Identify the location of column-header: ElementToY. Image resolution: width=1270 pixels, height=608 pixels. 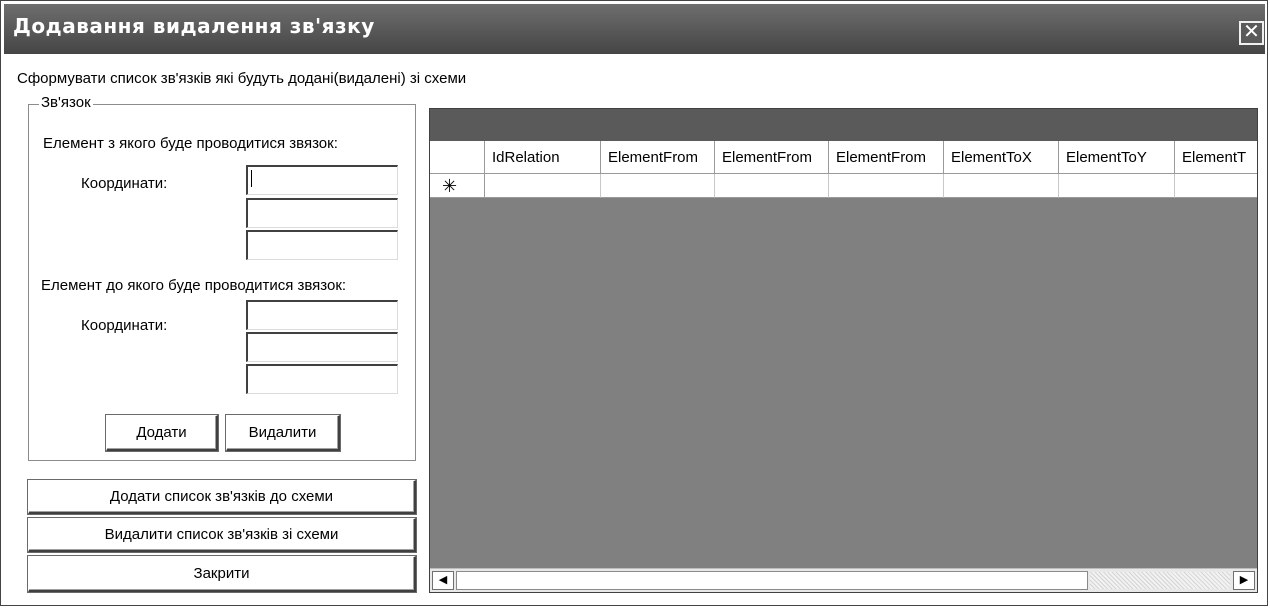
(1117, 157).